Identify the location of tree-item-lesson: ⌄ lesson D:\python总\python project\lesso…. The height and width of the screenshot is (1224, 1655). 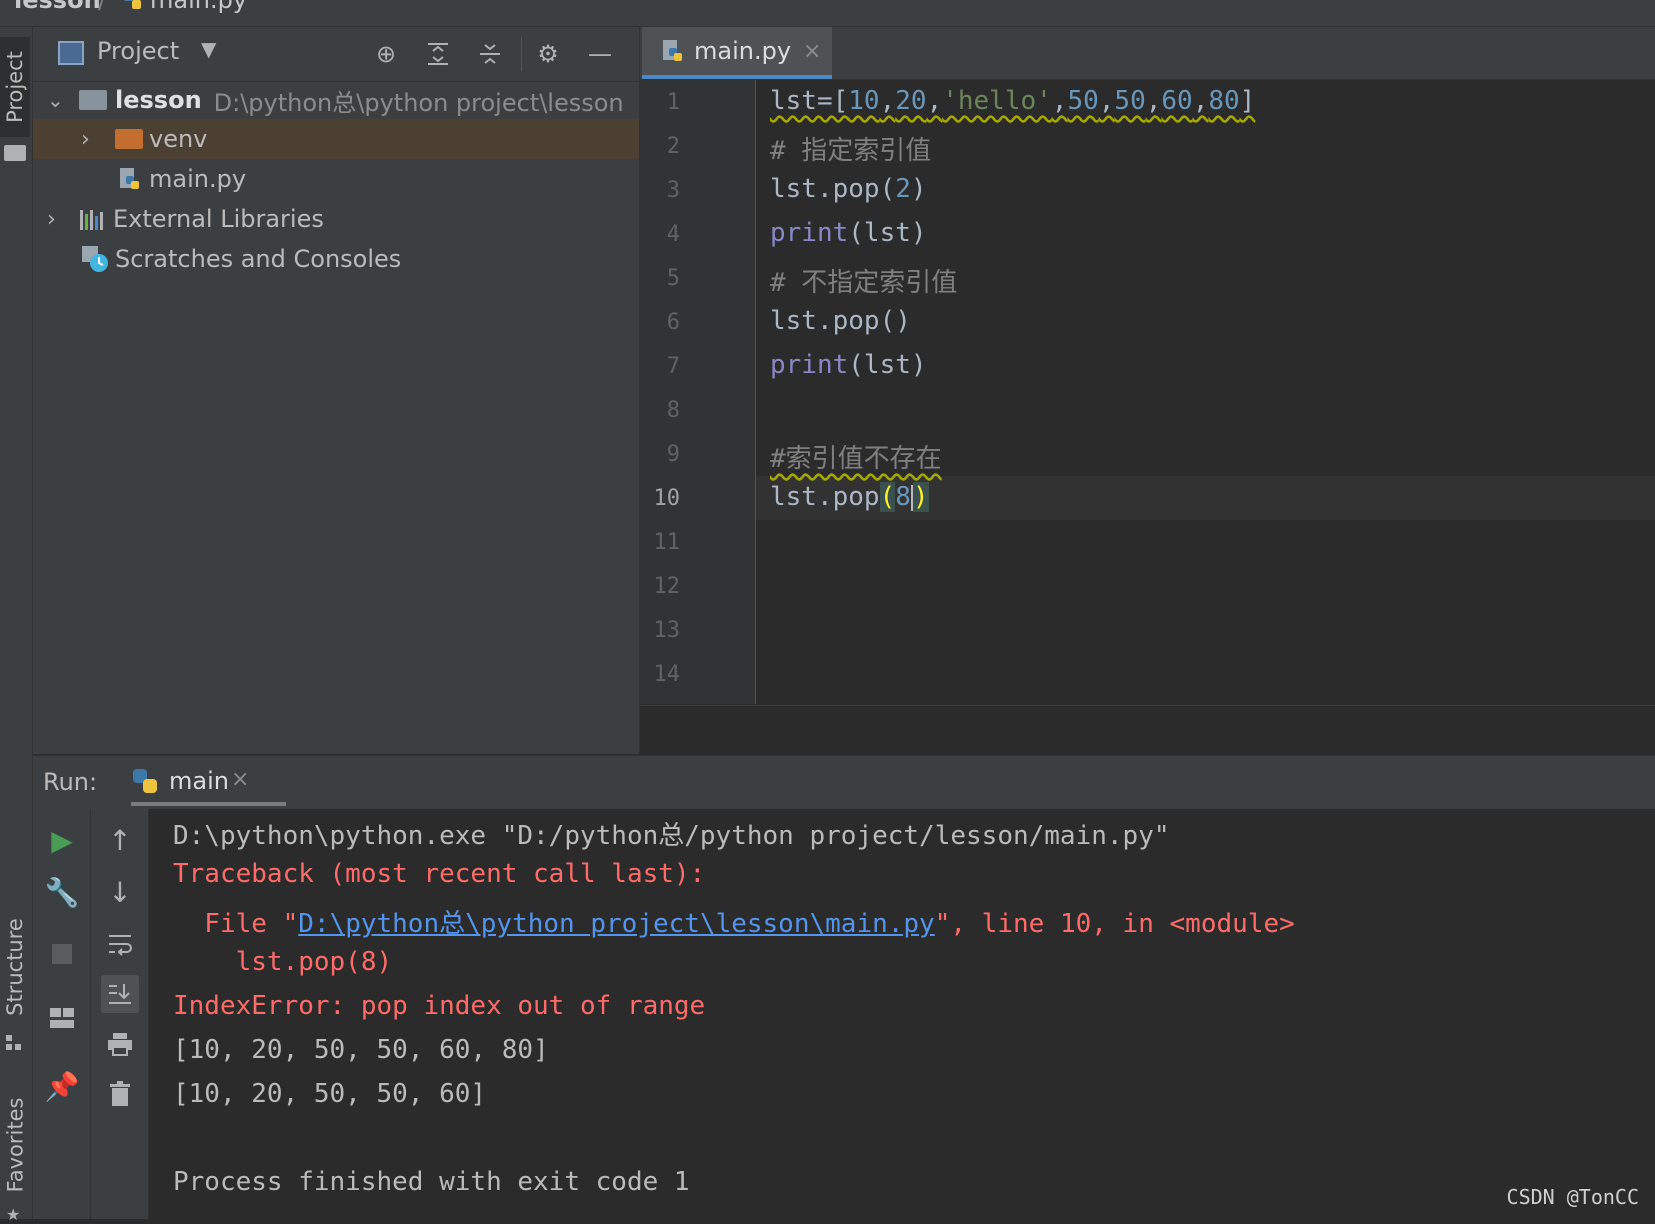
(336, 100).